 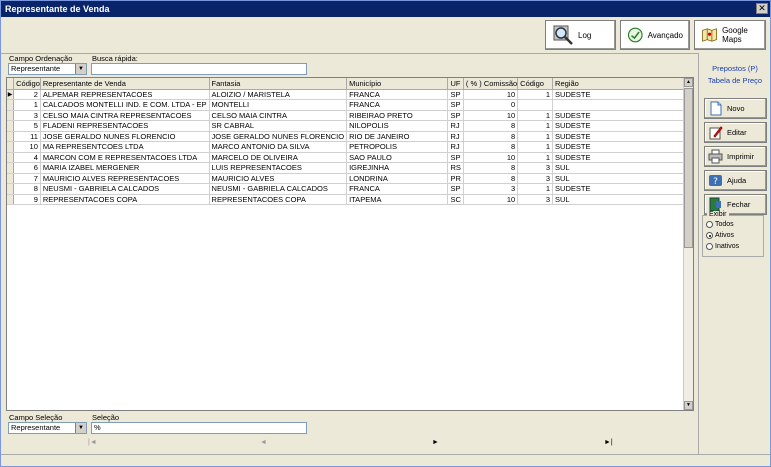 I want to click on table-cell: SR CABRAL, so click(x=278, y=126).